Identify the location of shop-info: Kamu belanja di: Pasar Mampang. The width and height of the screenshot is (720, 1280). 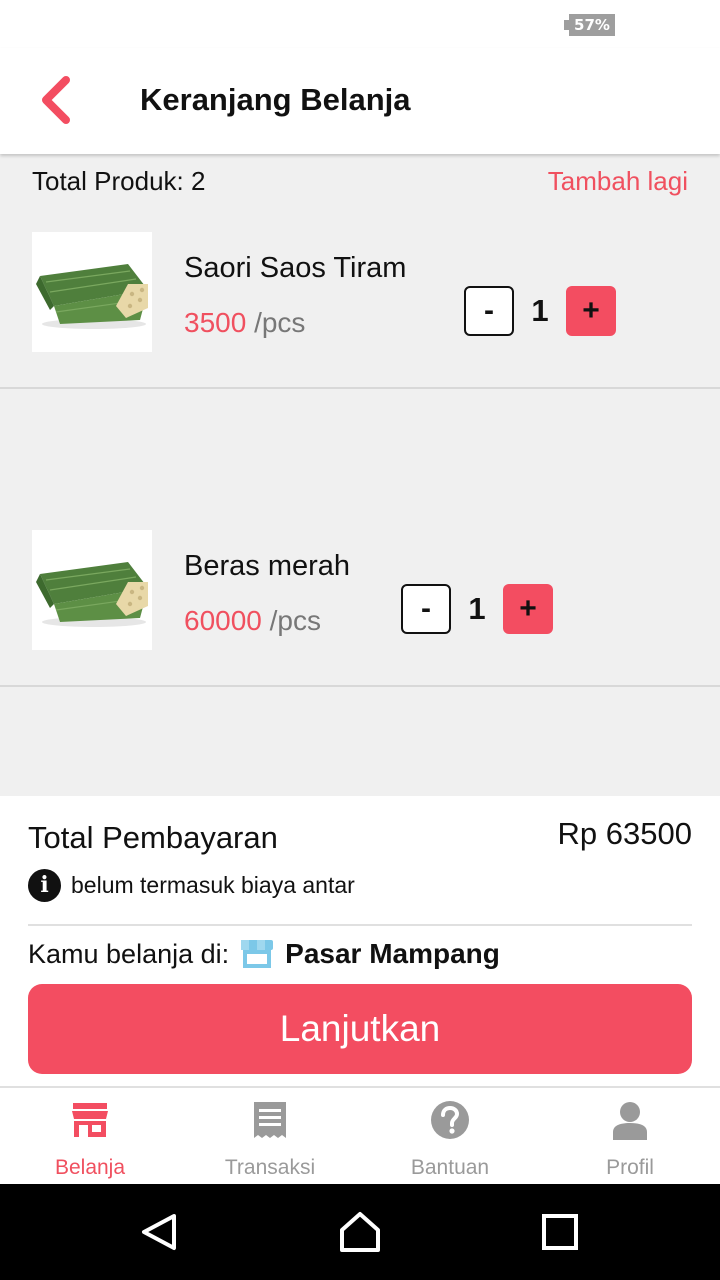
(264, 954).